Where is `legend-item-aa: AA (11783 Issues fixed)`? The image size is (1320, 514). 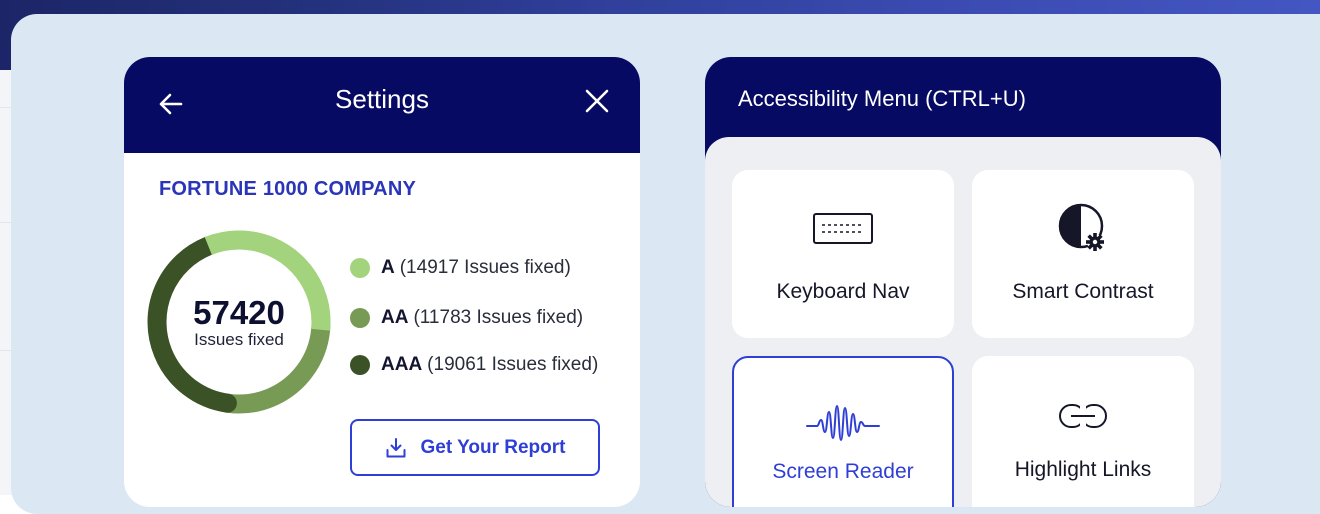
legend-item-aa: AA (11783 Issues fixed) is located at coordinates (466, 318).